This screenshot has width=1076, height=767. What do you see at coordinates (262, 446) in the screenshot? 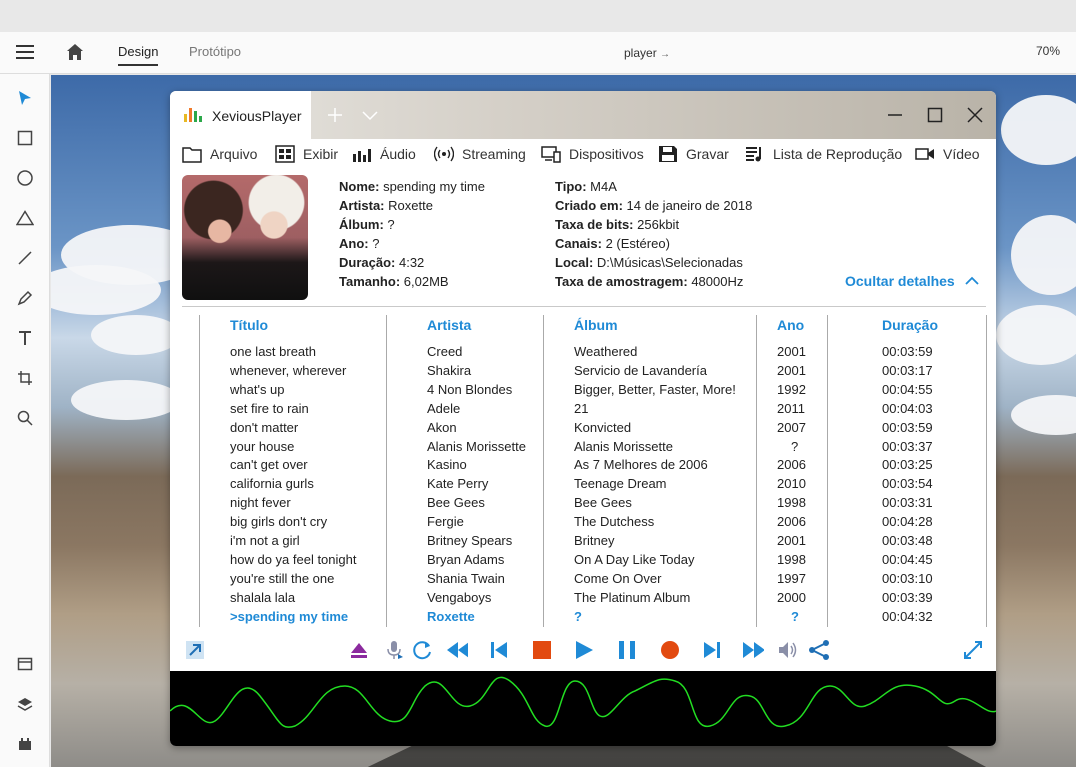
I see `cell-title: your house` at bounding box center [262, 446].